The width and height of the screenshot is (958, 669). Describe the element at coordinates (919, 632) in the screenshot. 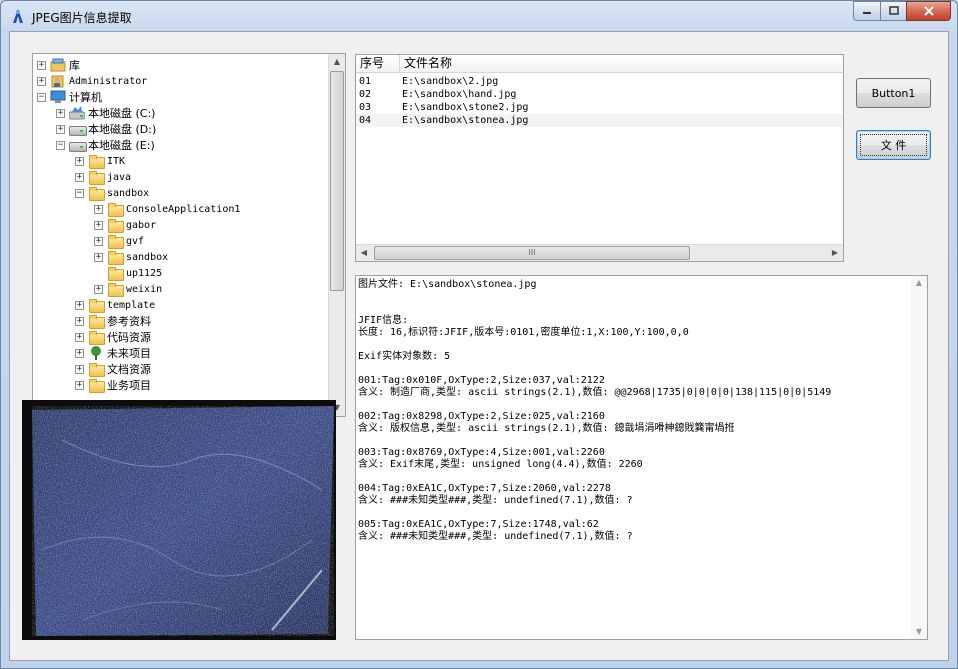

I see `scroll-down-icon: ▼` at that location.